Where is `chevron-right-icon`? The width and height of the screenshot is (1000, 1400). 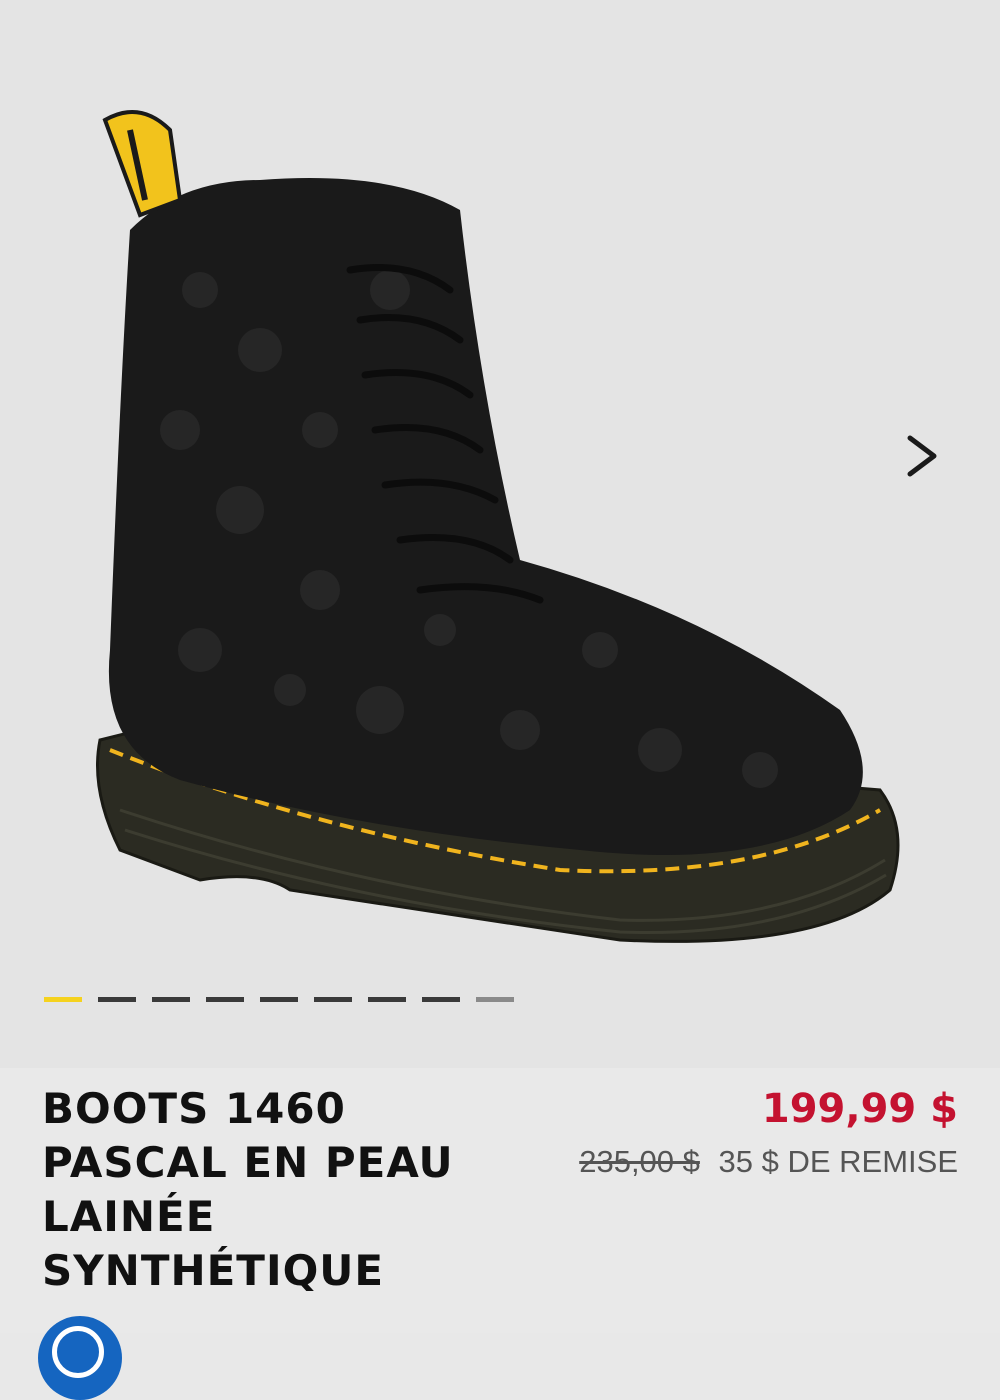
chevron-right-icon is located at coordinates (922, 456).